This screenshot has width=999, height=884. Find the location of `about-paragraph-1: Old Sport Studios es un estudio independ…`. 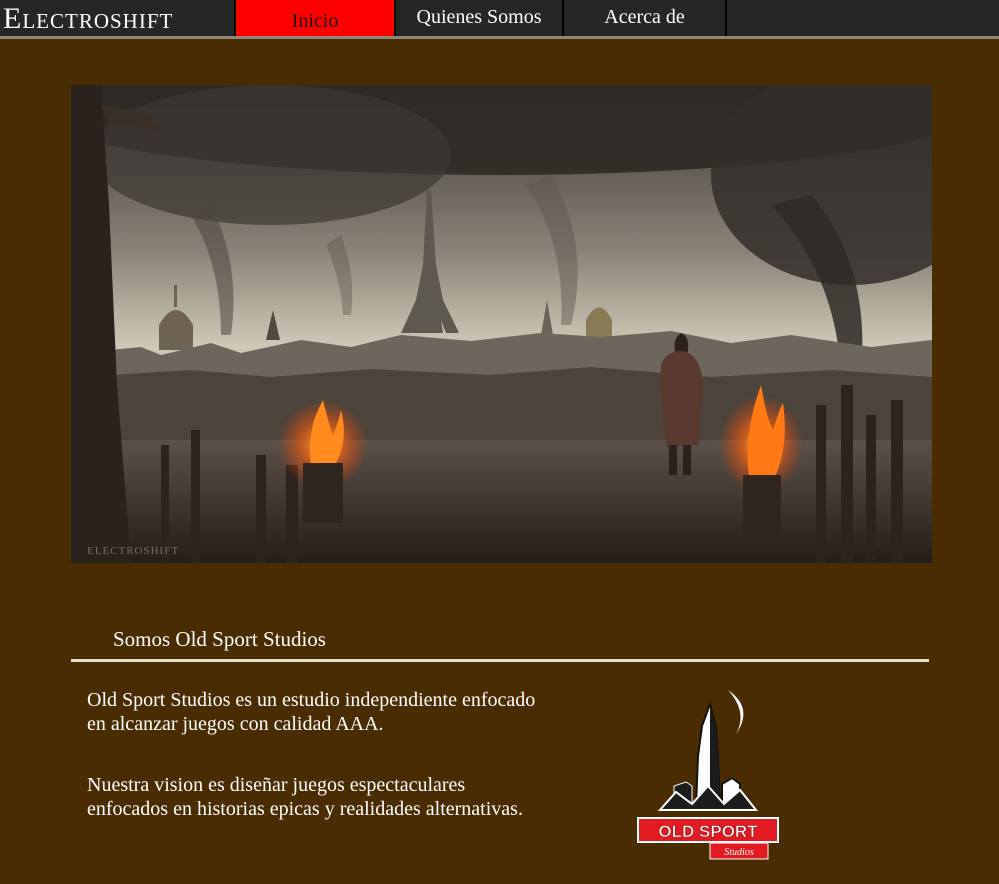

about-paragraph-1: Old Sport Studios es un estudio independ… is located at coordinates (311, 712).